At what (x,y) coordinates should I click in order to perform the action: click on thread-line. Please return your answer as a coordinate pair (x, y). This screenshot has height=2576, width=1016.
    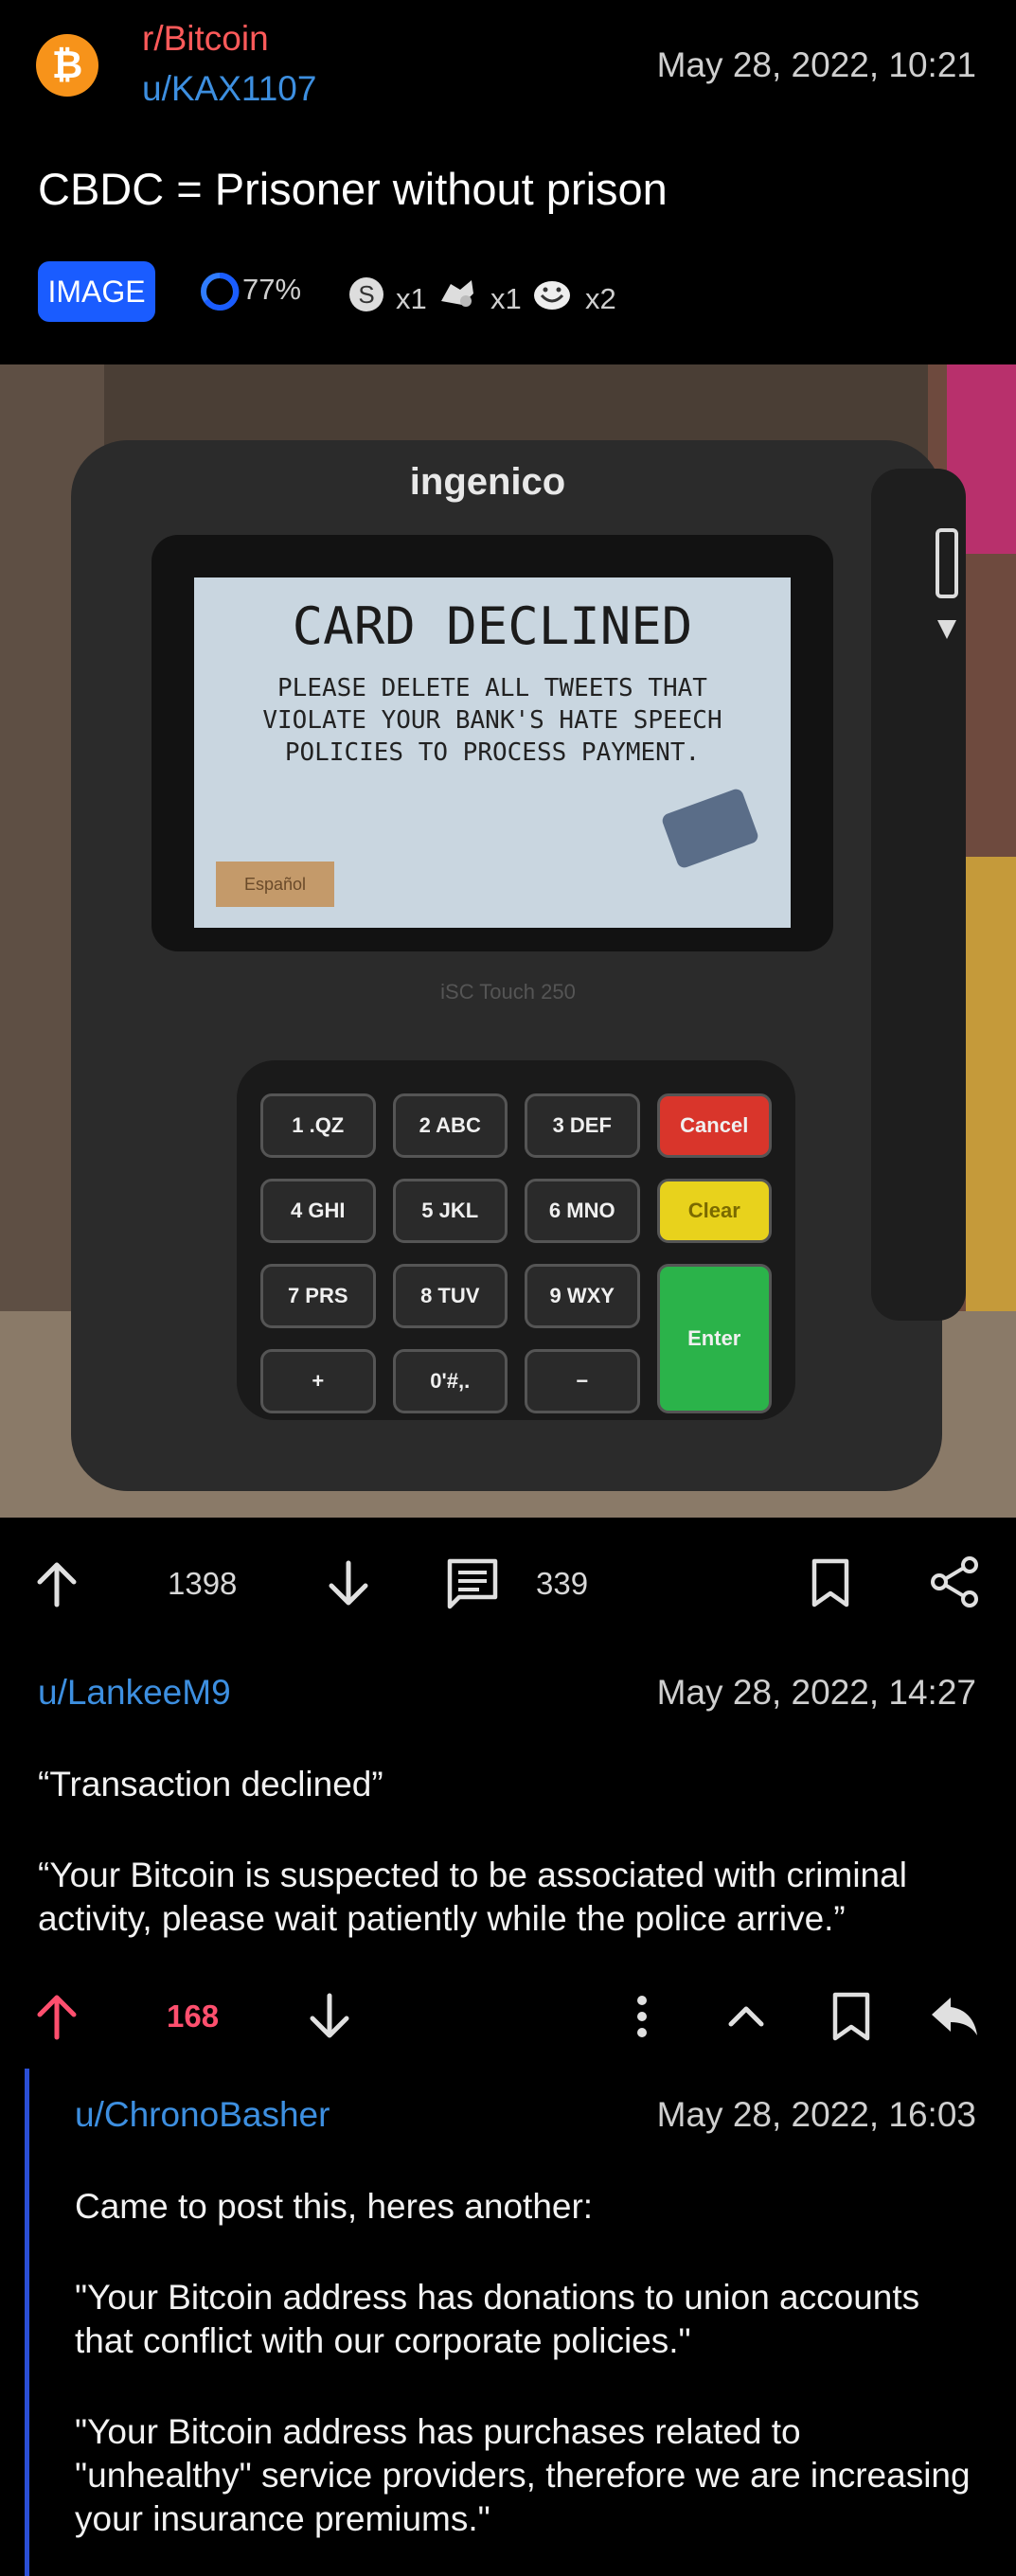
    Looking at the image, I should click on (27, 2323).